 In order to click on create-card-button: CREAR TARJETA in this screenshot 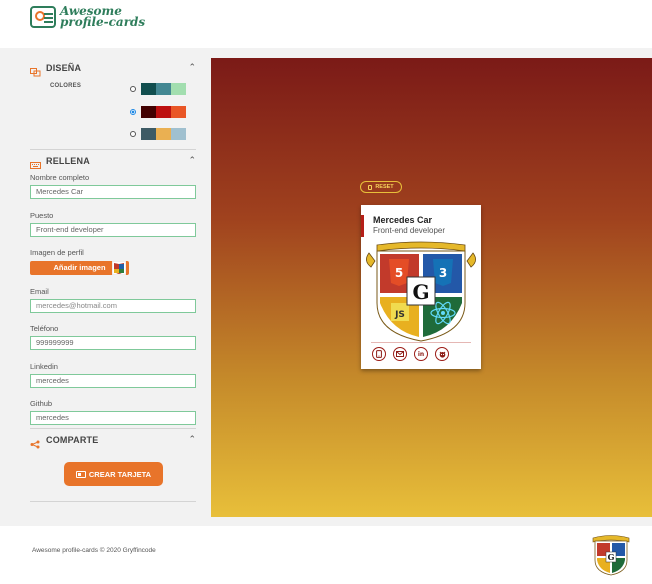, I will do `click(113, 474)`.